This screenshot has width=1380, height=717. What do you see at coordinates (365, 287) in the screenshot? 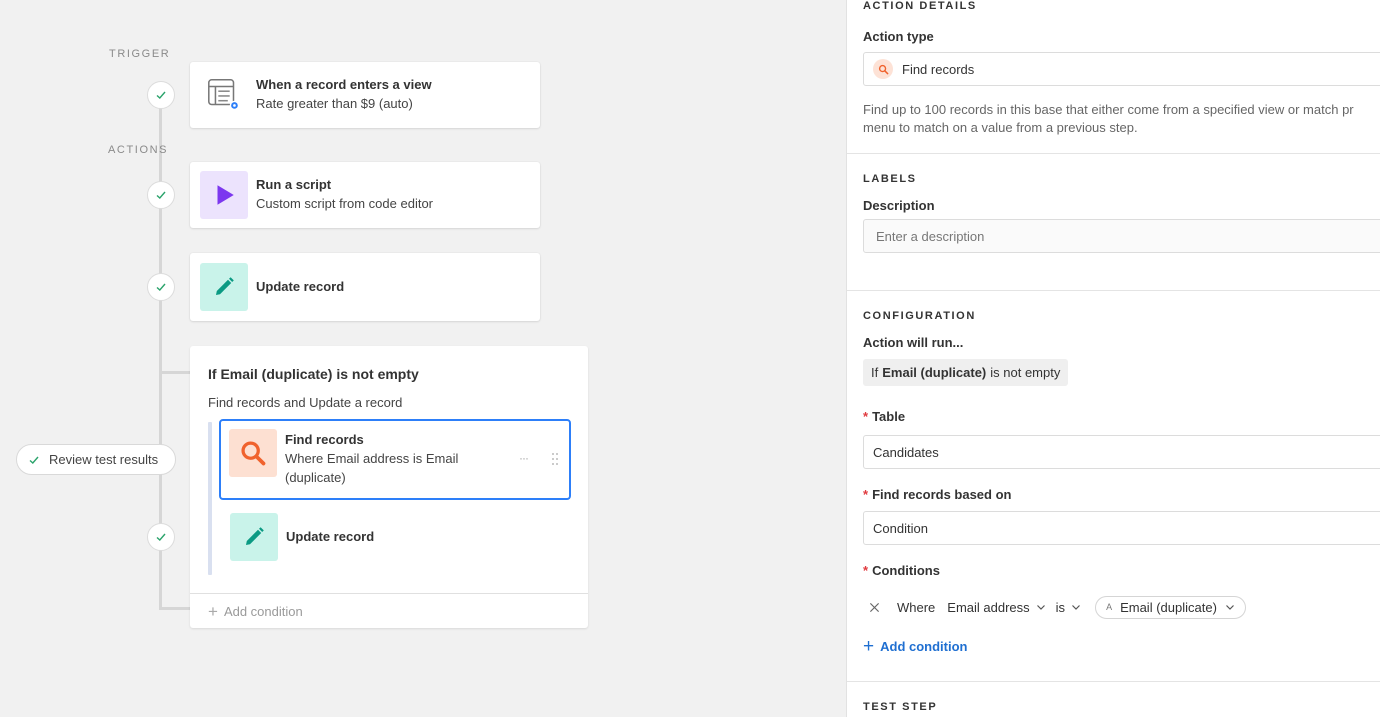
I see `update-record-card: Update record` at bounding box center [365, 287].